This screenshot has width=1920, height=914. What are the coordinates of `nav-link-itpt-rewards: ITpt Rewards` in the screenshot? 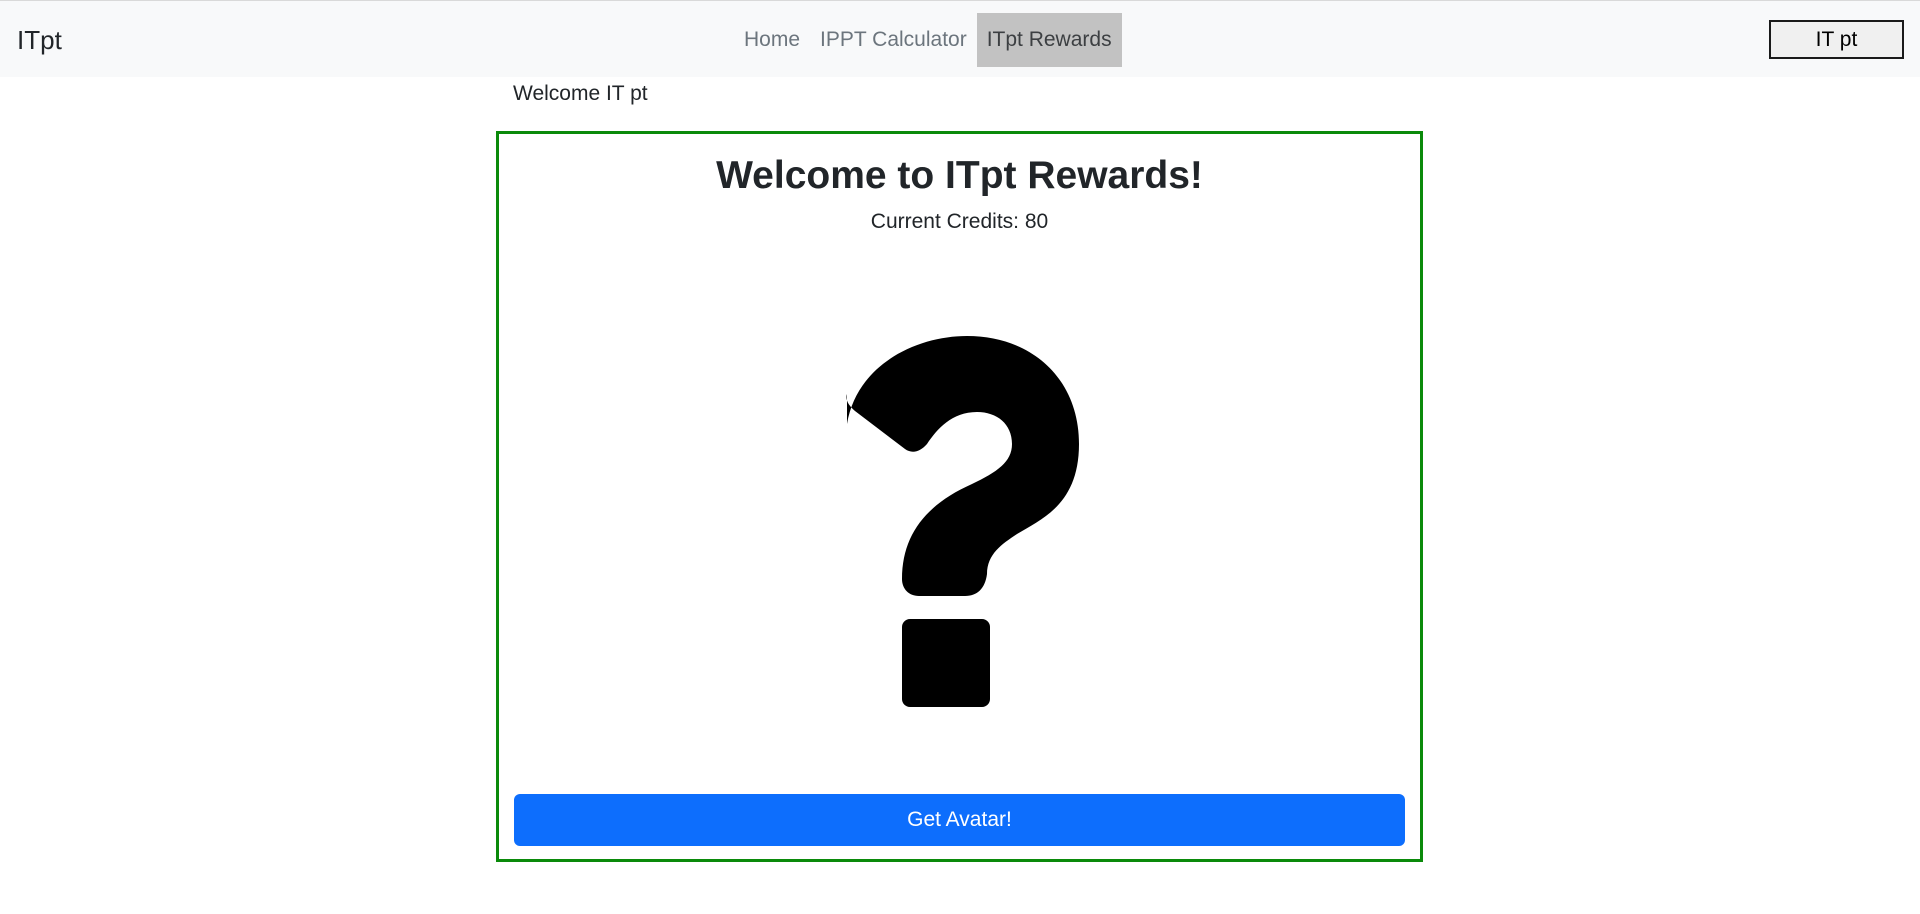 It's located at (1049, 40).